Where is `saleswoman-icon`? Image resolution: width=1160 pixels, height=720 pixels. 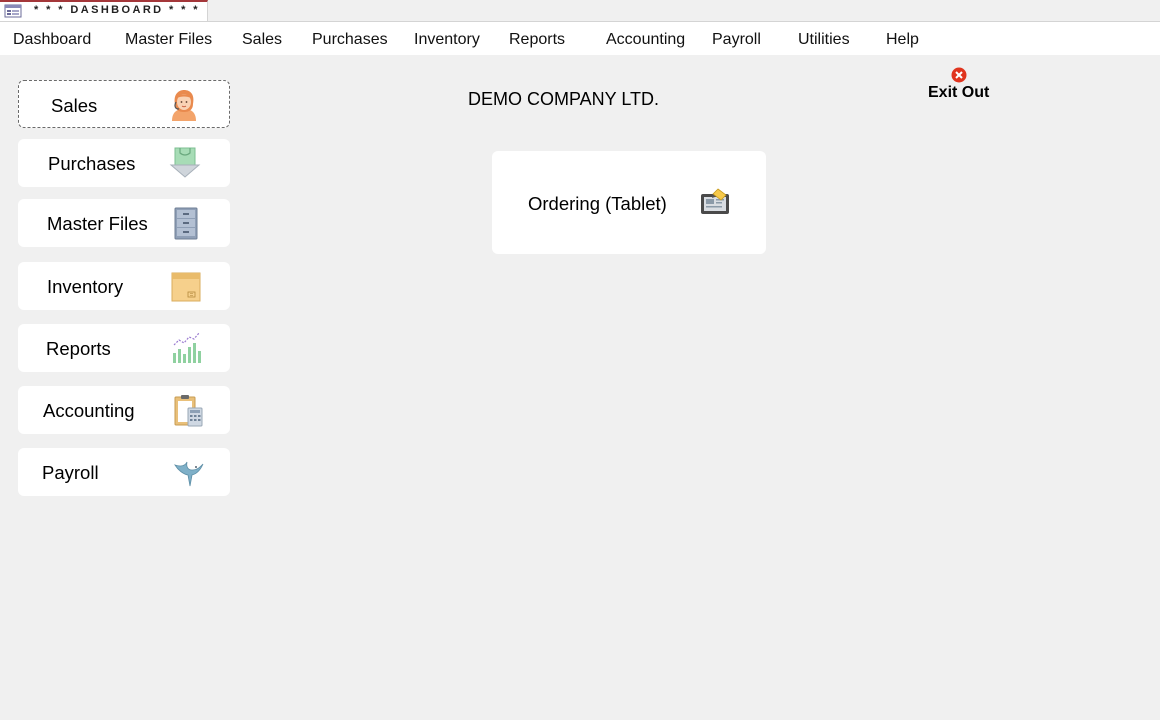 saleswoman-icon is located at coordinates (184, 105).